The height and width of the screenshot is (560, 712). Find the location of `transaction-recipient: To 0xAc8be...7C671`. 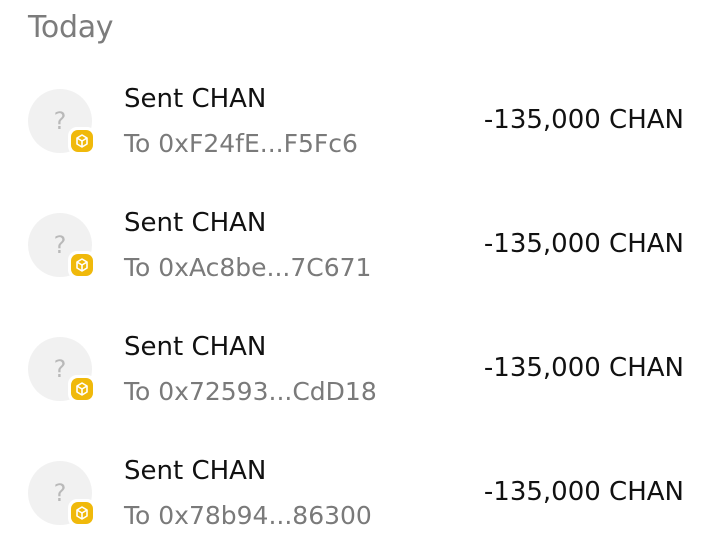

transaction-recipient: To 0xAc8be...7C671 is located at coordinates (248, 267).